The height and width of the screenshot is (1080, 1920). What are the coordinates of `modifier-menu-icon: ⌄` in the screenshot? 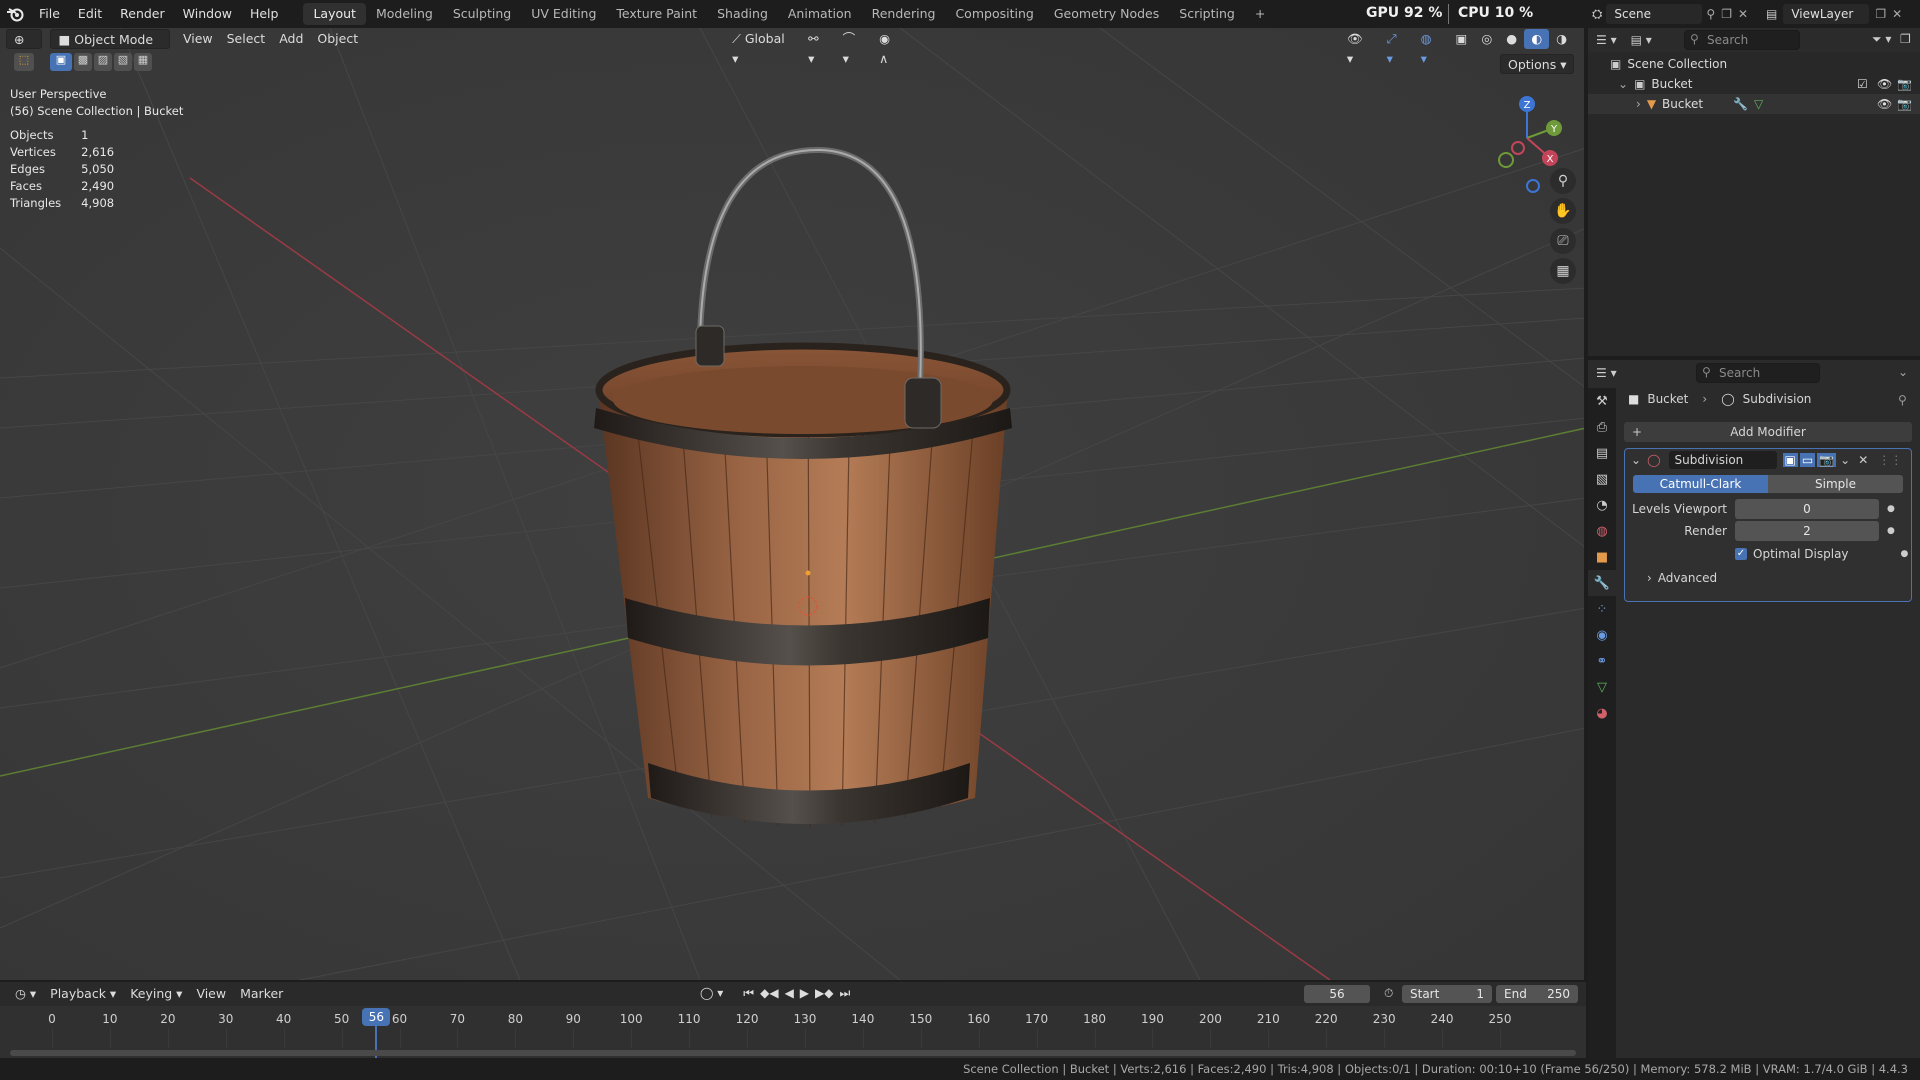 It's located at (1845, 460).